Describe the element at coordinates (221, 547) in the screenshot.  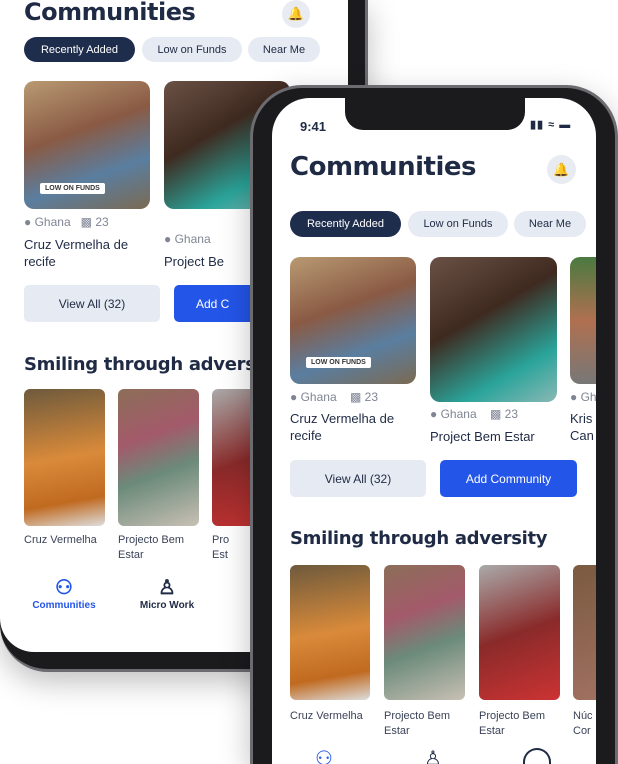
I see `story-caption: Pro Est` at that location.